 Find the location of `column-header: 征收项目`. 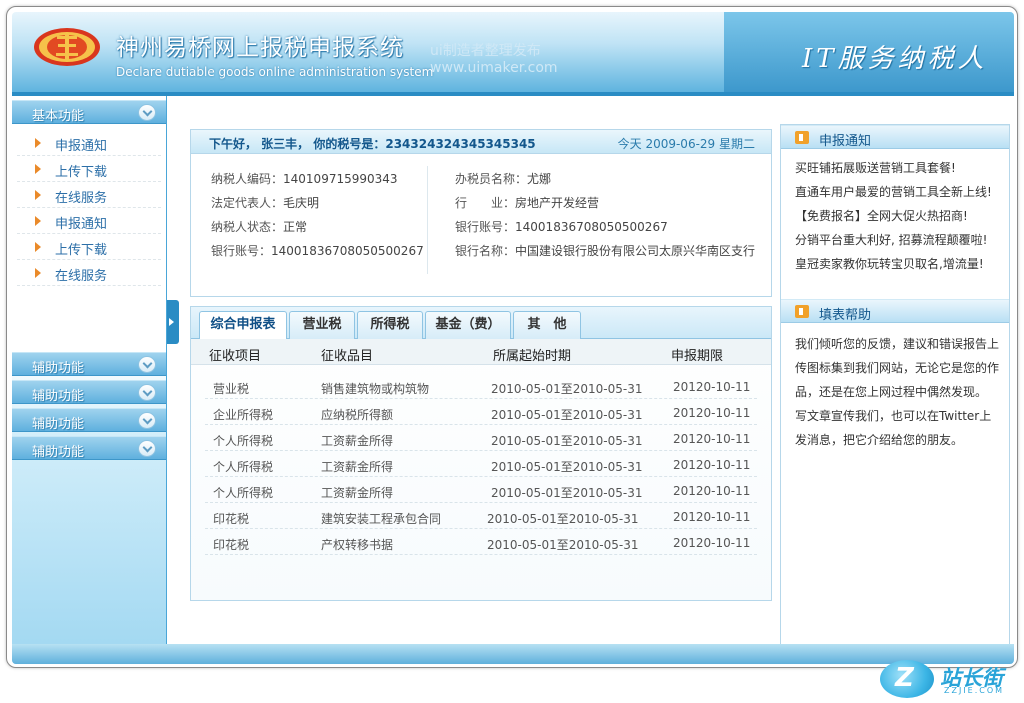

column-header: 征收项目 is located at coordinates (235, 356).